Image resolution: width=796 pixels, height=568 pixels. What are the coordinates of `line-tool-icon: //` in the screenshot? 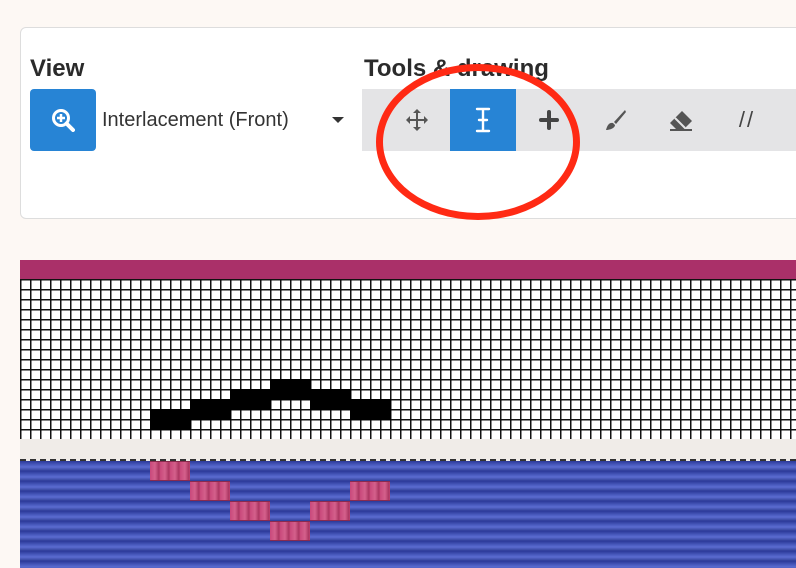 It's located at (747, 119).